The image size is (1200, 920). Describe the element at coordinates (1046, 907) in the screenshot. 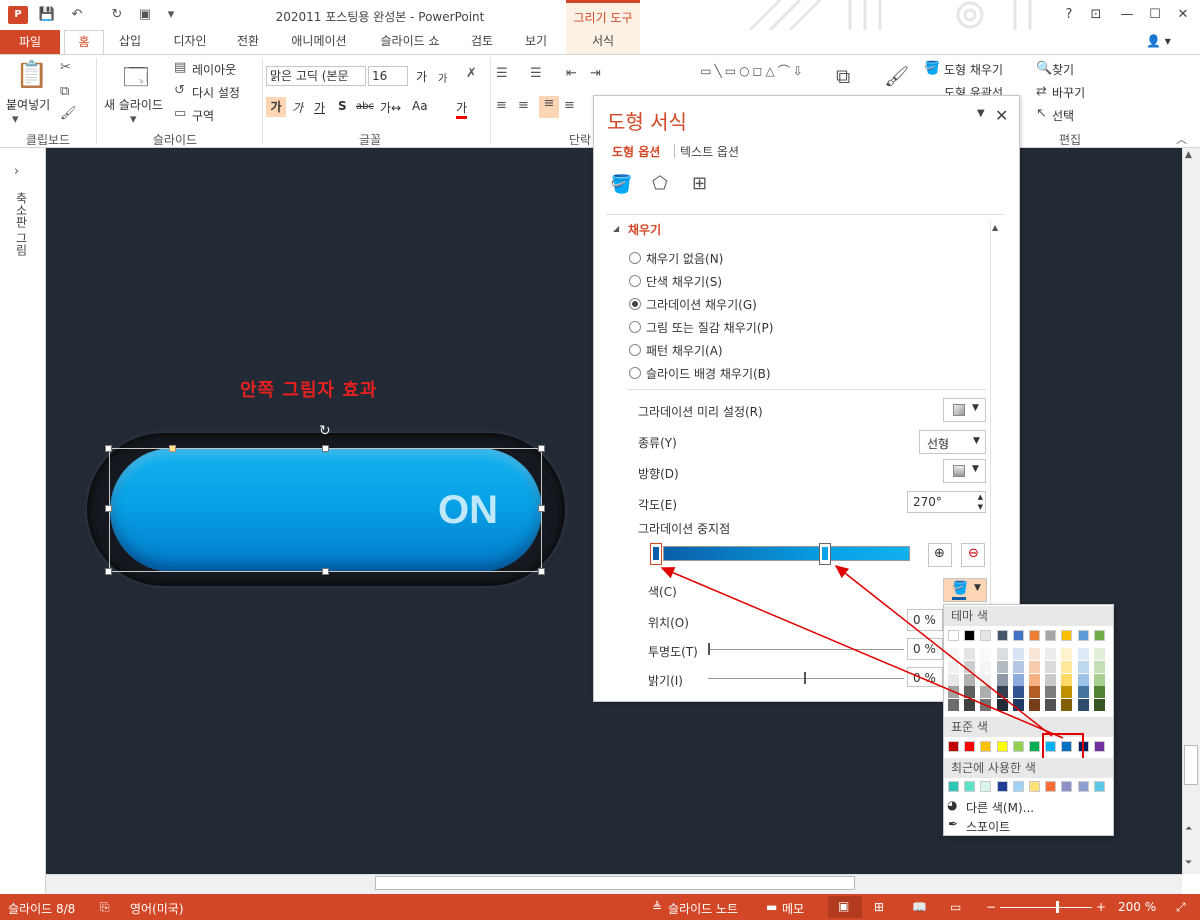

I see `zoom-slider` at that location.